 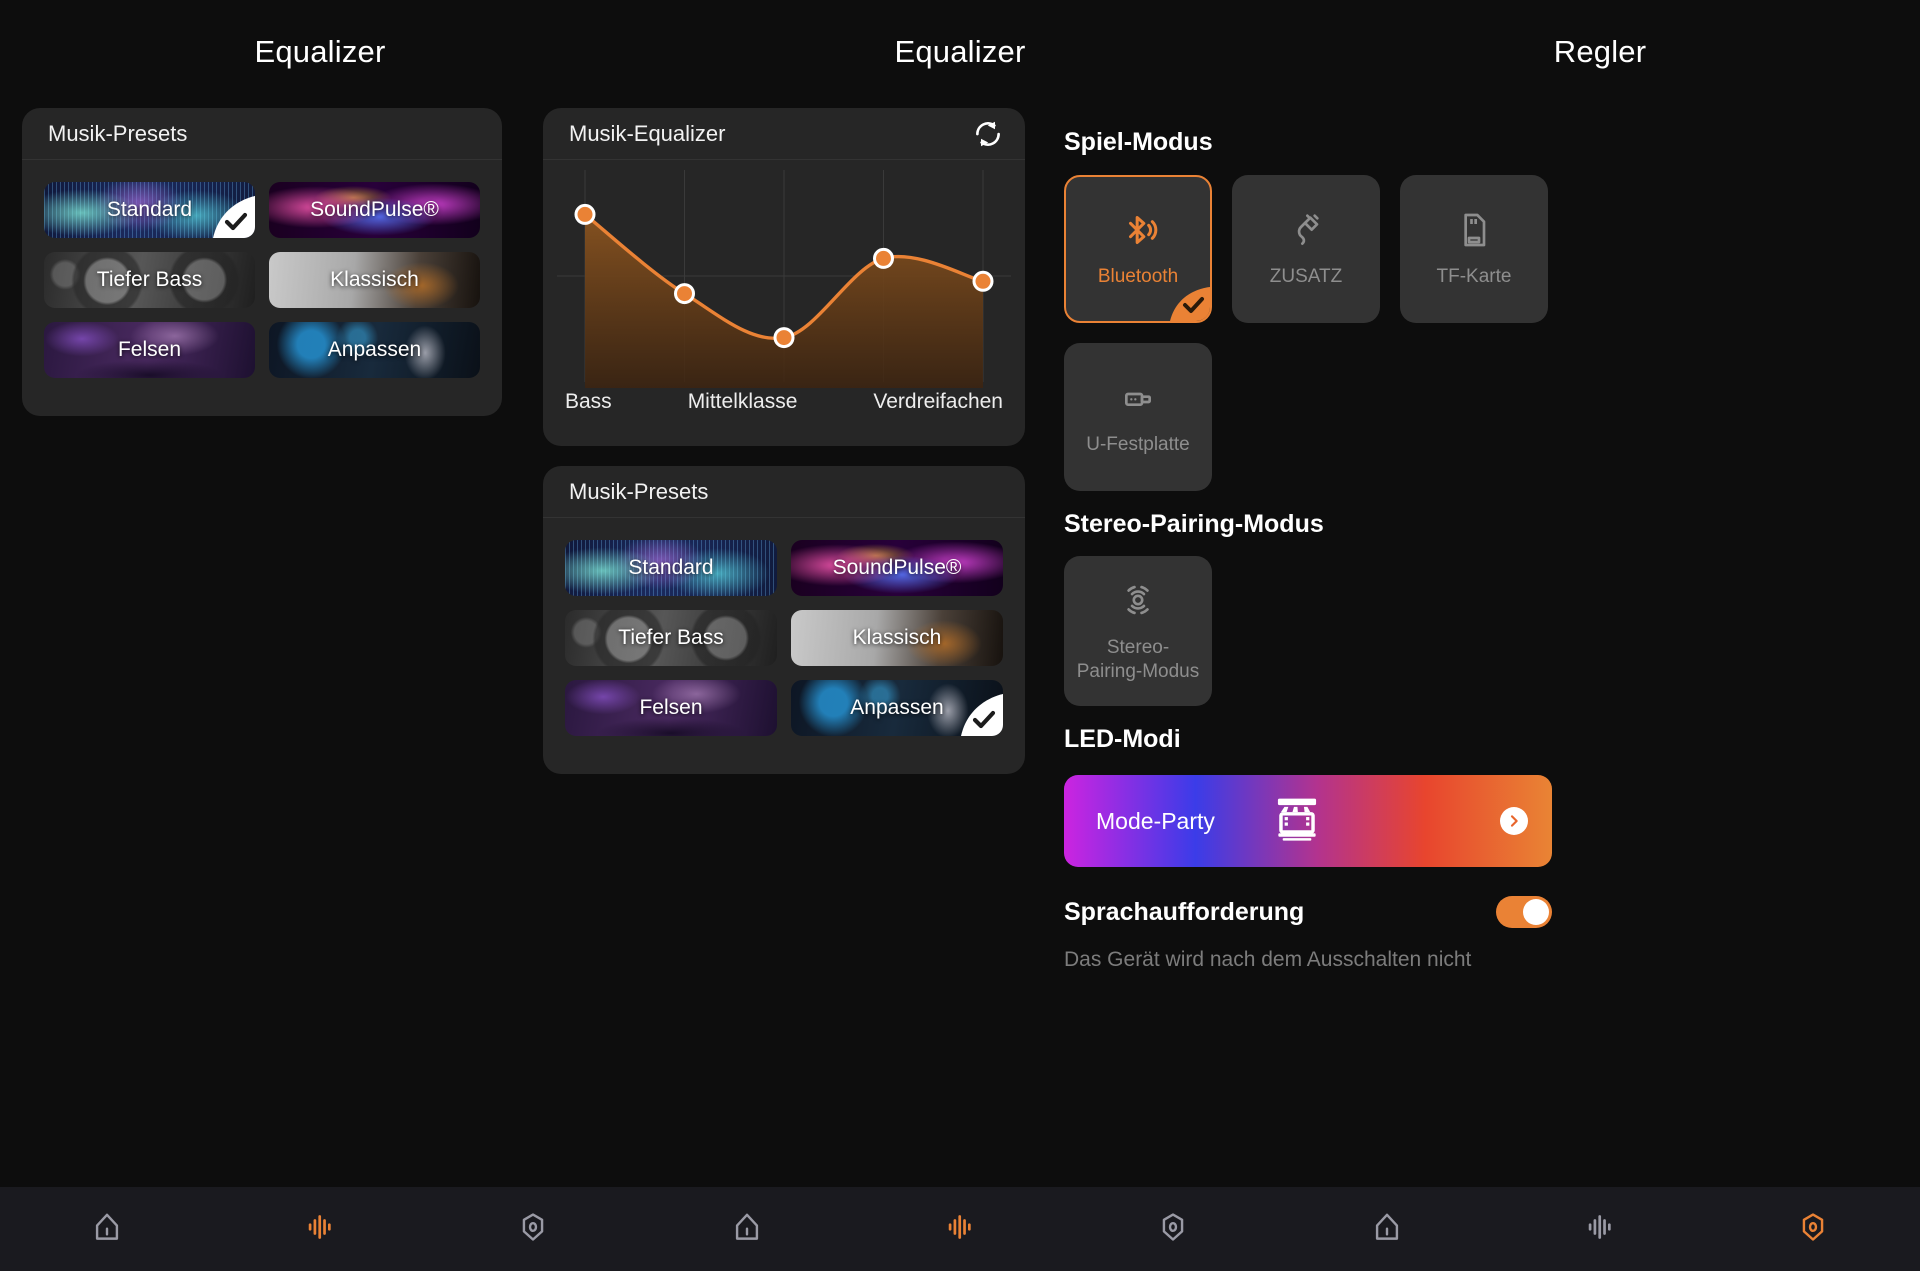 What do you see at coordinates (588, 401) in the screenshot?
I see `chart-tick-label: Bass` at bounding box center [588, 401].